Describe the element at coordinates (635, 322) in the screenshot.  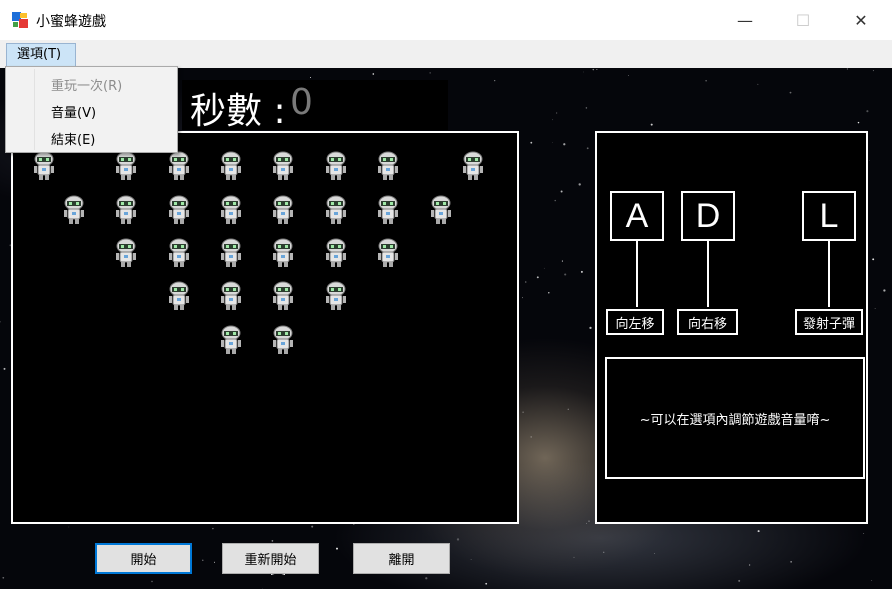
I see `move-left-label: 向左移` at that location.